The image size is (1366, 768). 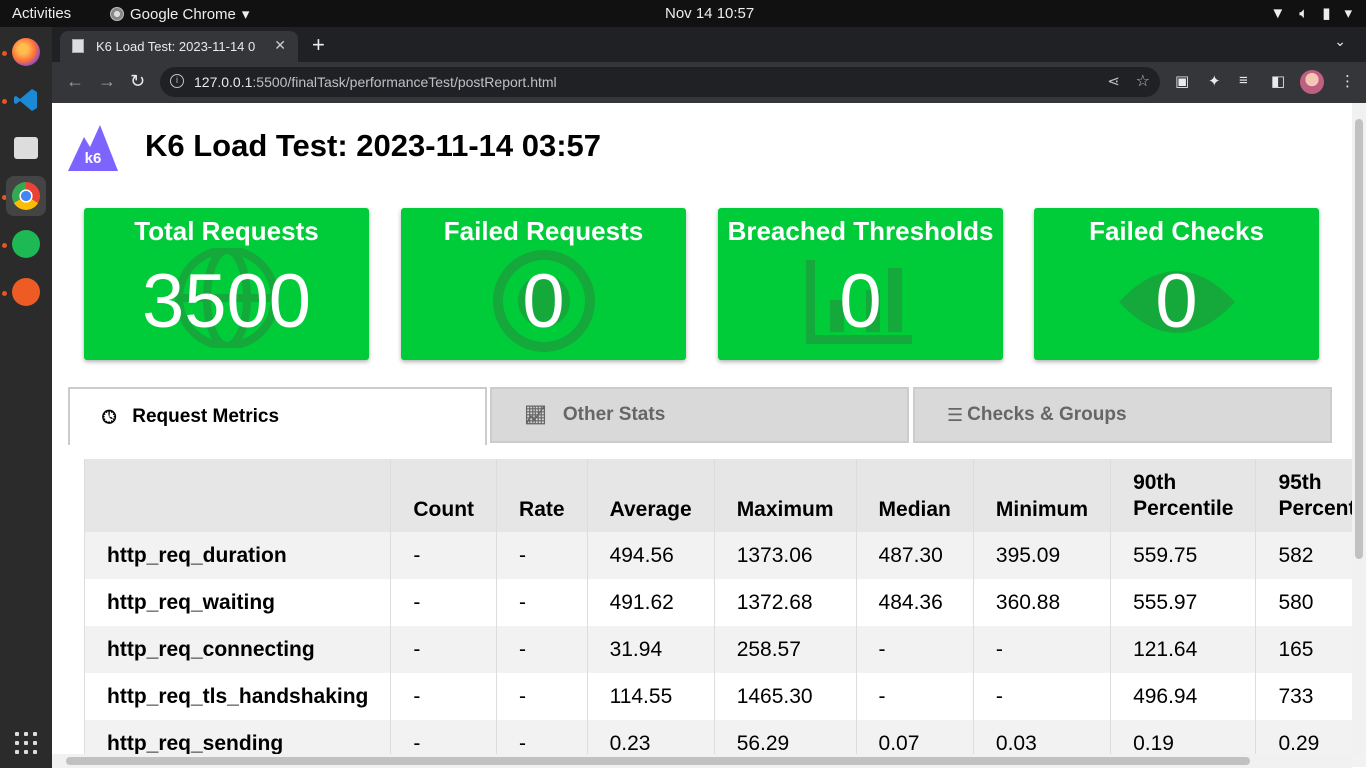 I want to click on column-header: Median, so click(x=914, y=495).